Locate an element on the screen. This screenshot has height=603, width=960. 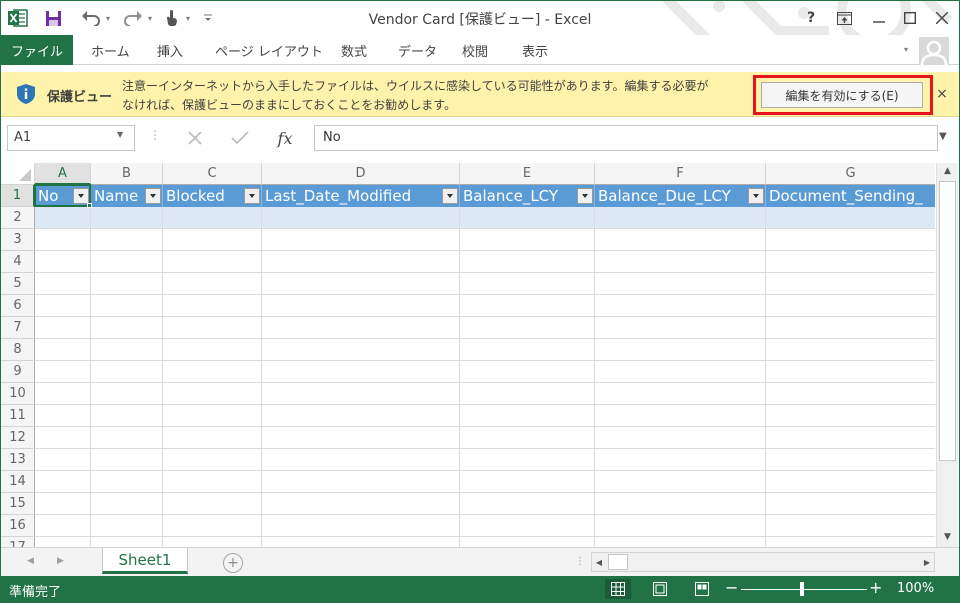
table-header-label: Last_Date_Modified is located at coordinates (338, 196).